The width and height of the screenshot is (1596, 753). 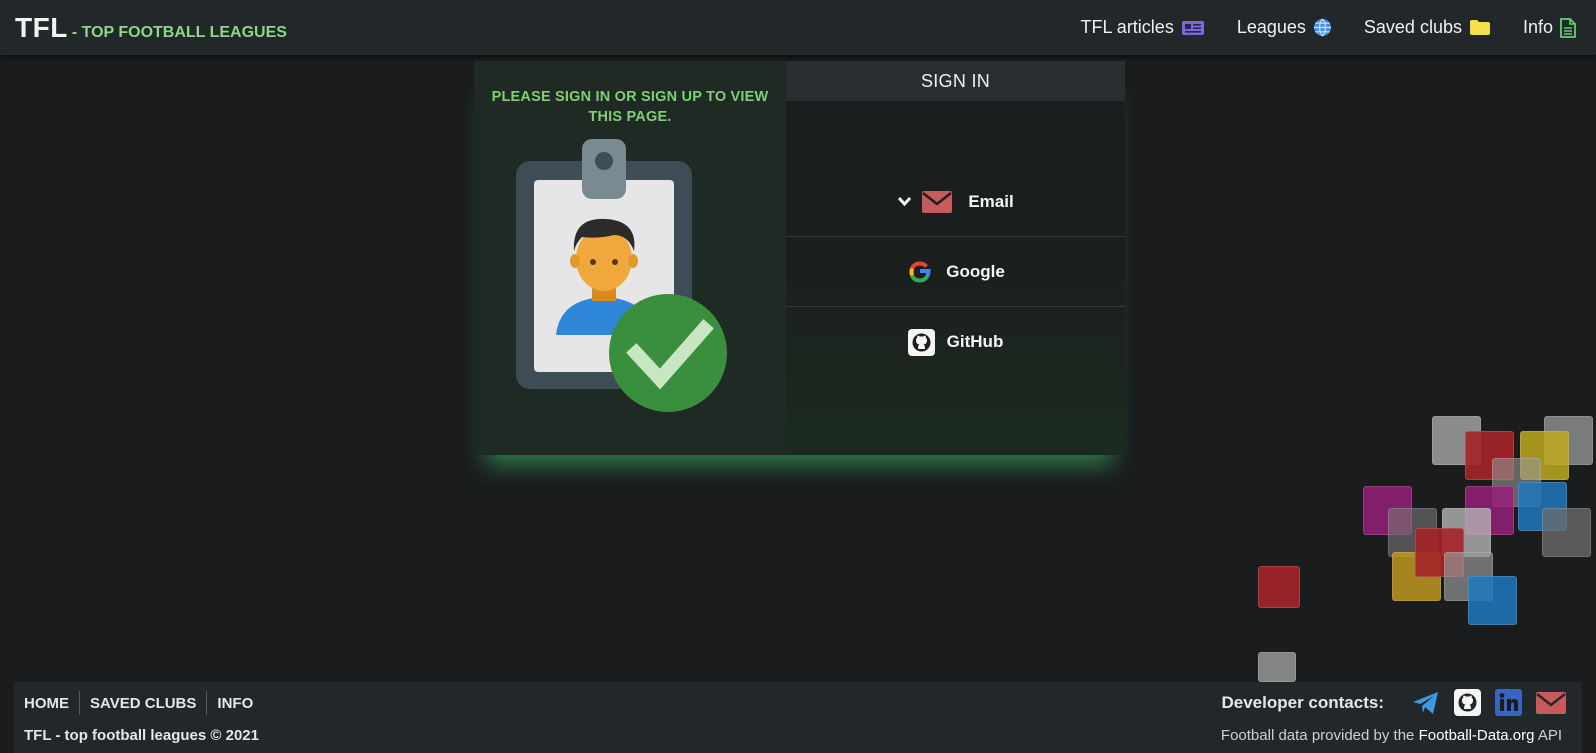 I want to click on footer-nav: HOME SAVED CLUBS INFO, so click(x=138, y=703).